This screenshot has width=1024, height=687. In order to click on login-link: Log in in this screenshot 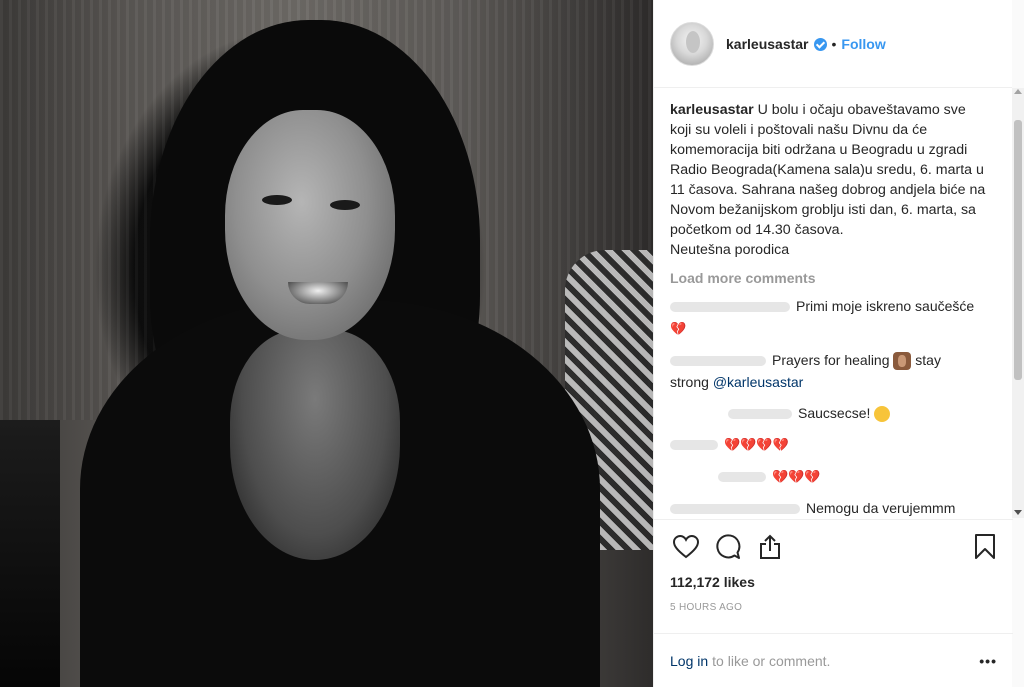, I will do `click(689, 661)`.